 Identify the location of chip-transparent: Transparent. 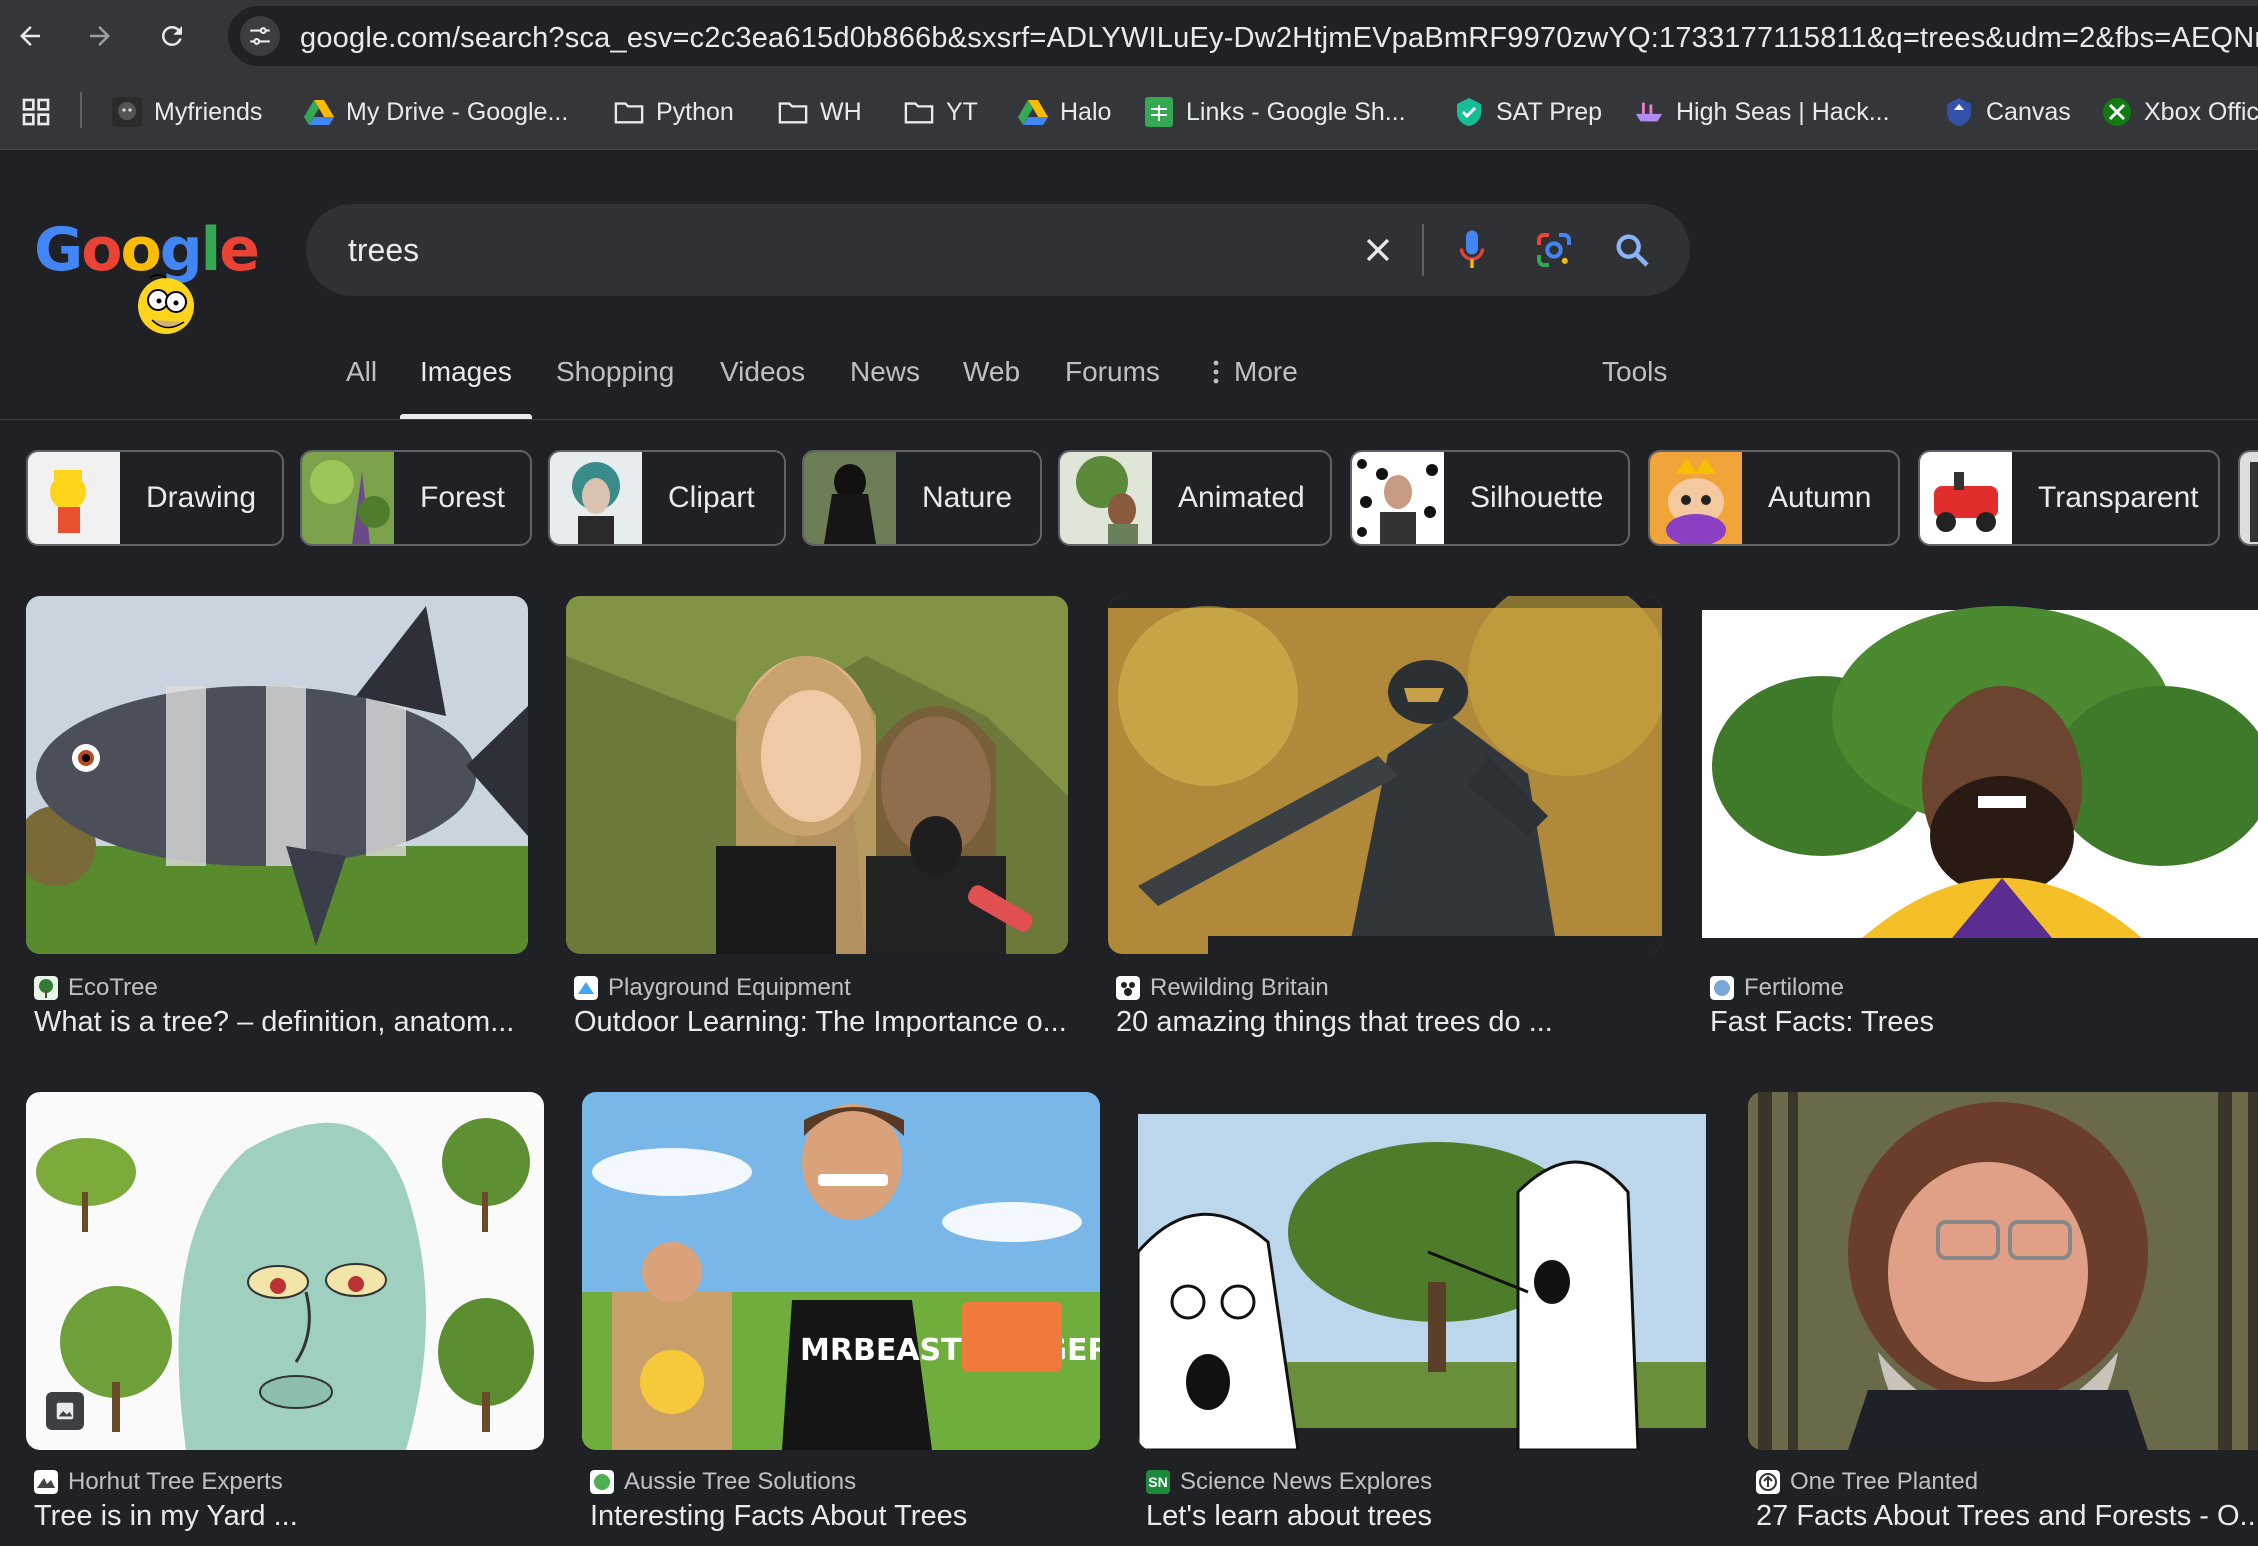
(2069, 498).